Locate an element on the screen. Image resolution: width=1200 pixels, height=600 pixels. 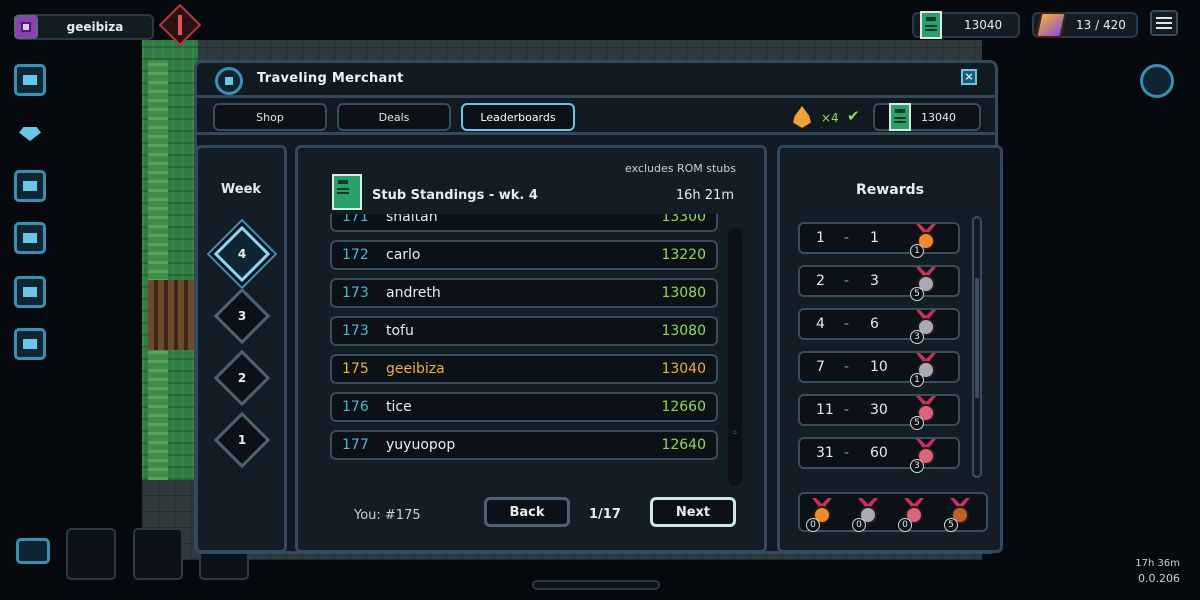
link-icon is located at coordinates (30, 292).